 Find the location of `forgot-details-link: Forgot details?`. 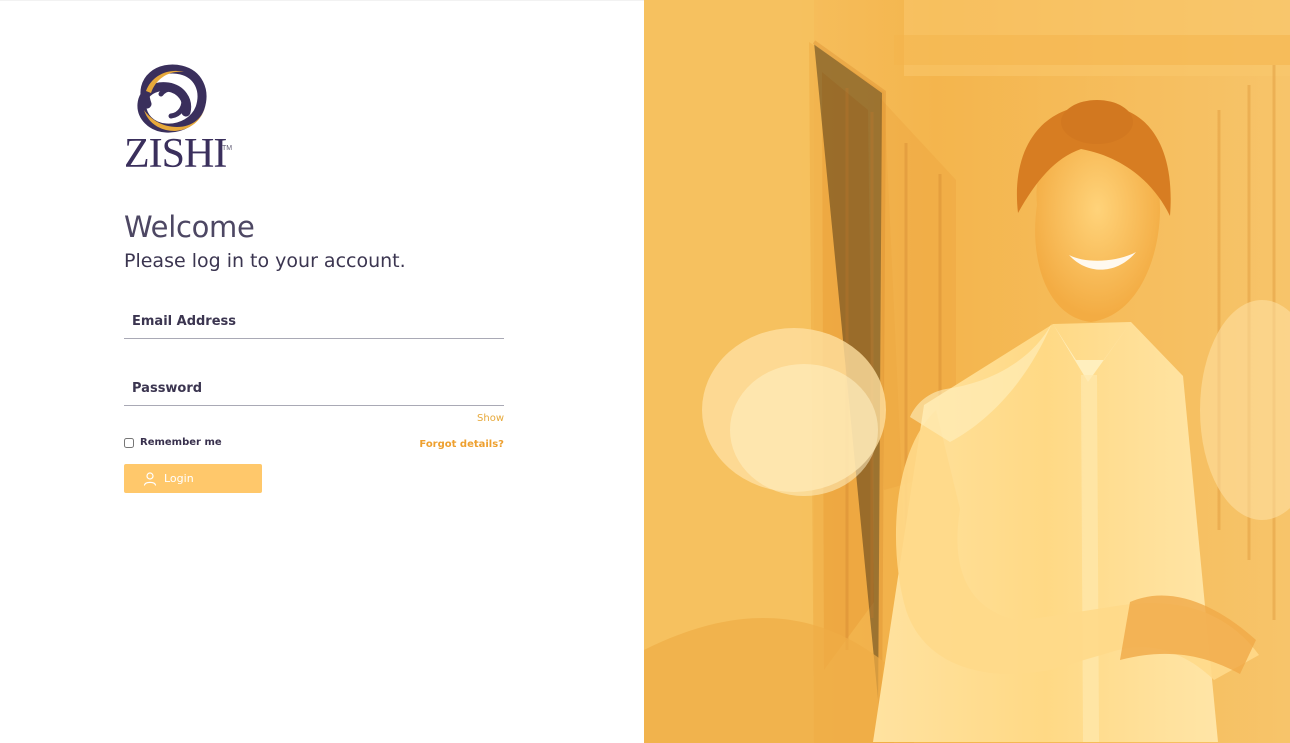

forgot-details-link: Forgot details? is located at coordinates (461, 444).